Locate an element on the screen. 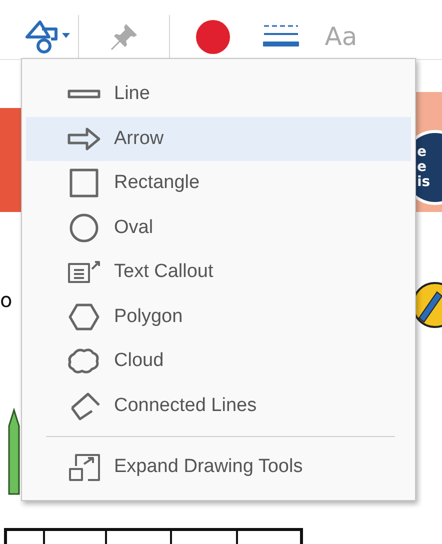 Image resolution: width=442 pixels, height=544 pixels. shapes-icon is located at coordinates (48, 36).